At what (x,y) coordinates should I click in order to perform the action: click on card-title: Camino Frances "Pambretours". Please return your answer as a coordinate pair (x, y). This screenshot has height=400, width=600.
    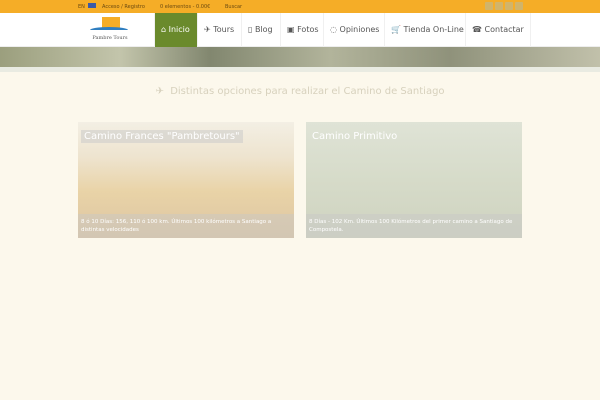
    Looking at the image, I should click on (162, 136).